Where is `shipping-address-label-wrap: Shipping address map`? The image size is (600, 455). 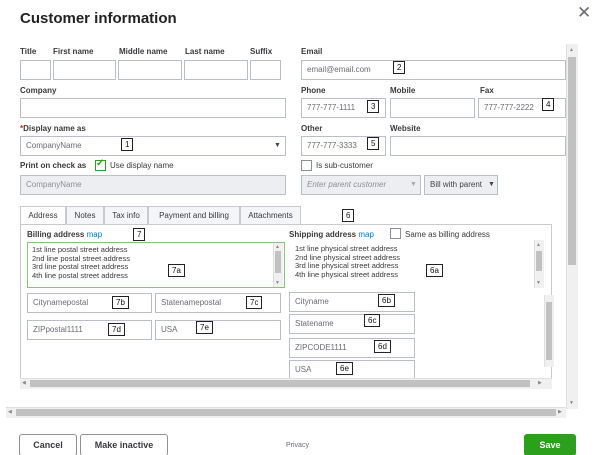
shipping-address-label-wrap: Shipping address map is located at coordinates (331, 234).